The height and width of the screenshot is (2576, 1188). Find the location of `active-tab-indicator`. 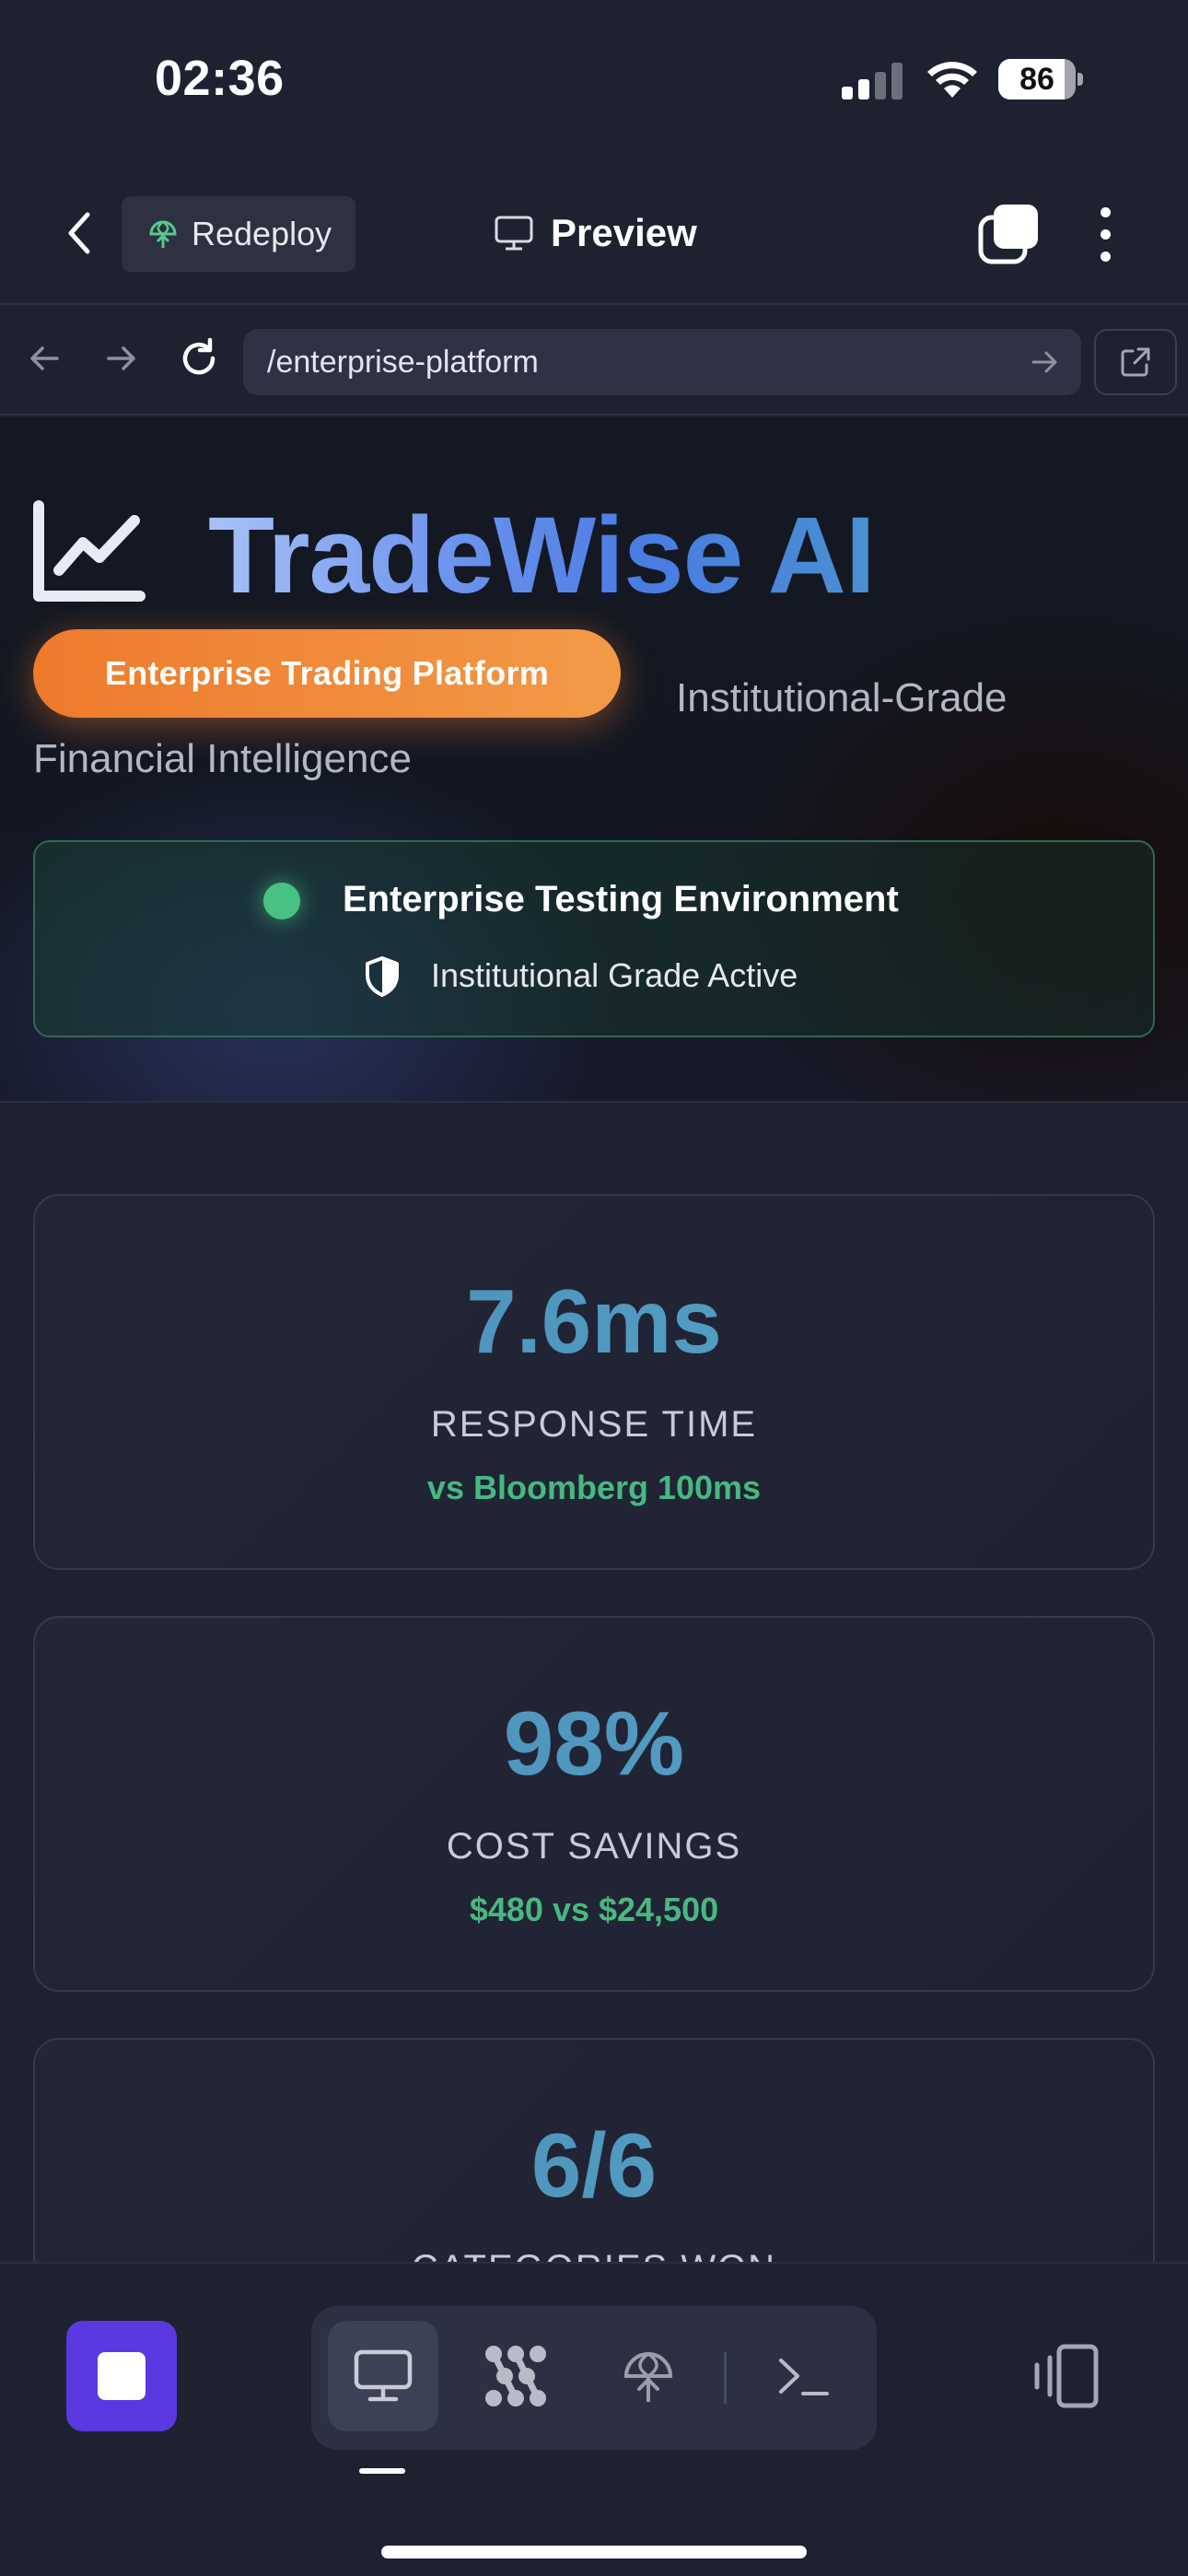

active-tab-indicator is located at coordinates (382, 2471).